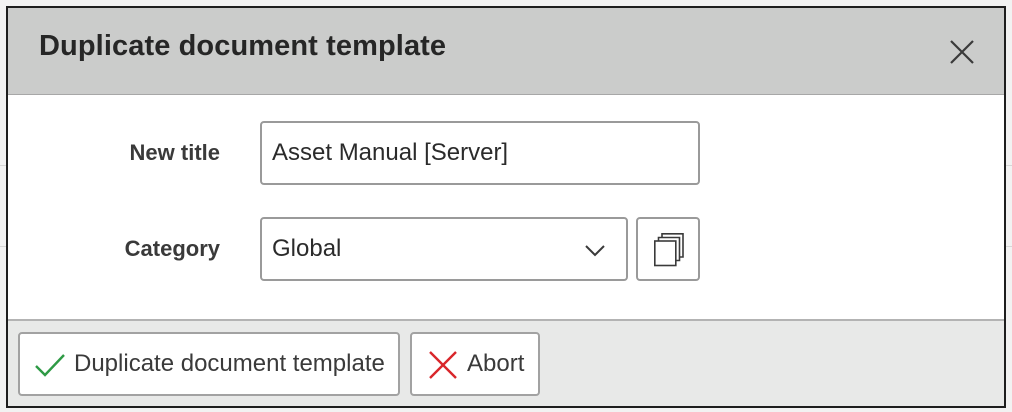 The height and width of the screenshot is (412, 1012). What do you see at coordinates (480, 153) in the screenshot?
I see `new-title-input` at bounding box center [480, 153].